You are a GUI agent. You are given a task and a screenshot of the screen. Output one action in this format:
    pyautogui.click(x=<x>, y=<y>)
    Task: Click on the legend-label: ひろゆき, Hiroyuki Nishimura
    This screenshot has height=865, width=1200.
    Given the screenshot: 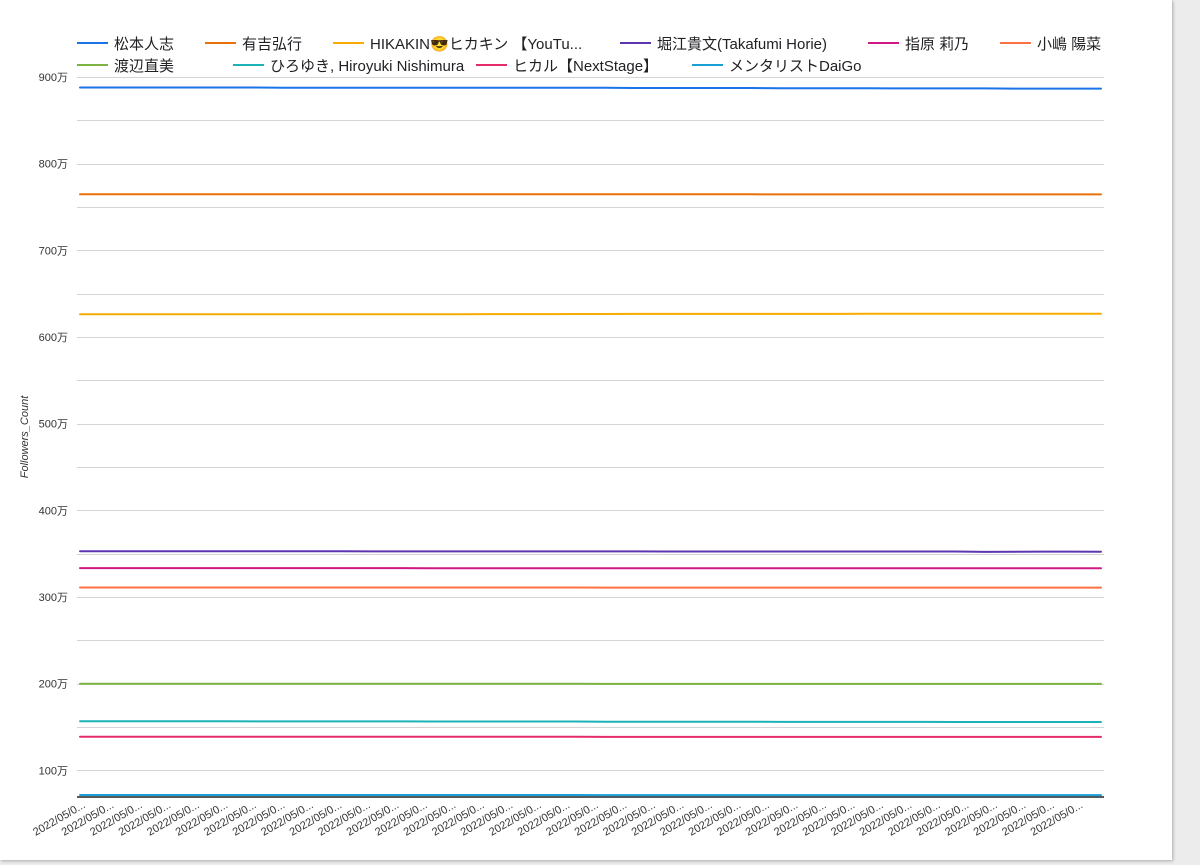 What is the action you would take?
    pyautogui.click(x=367, y=66)
    